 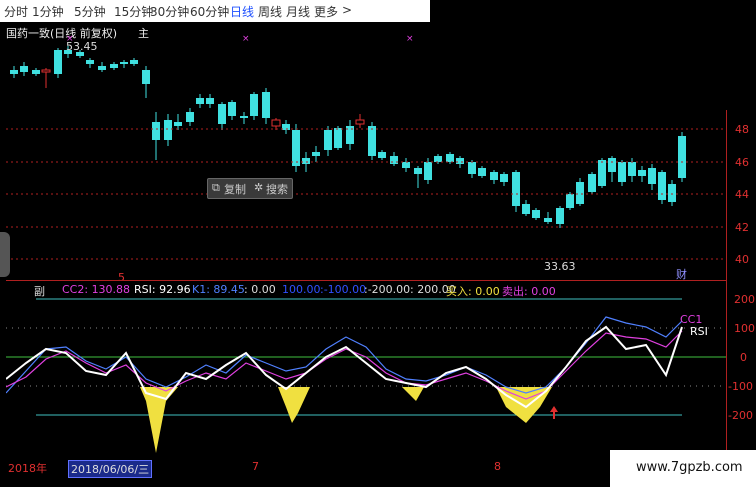 I want to click on sub-y-tick: -100, so click(x=740, y=386).